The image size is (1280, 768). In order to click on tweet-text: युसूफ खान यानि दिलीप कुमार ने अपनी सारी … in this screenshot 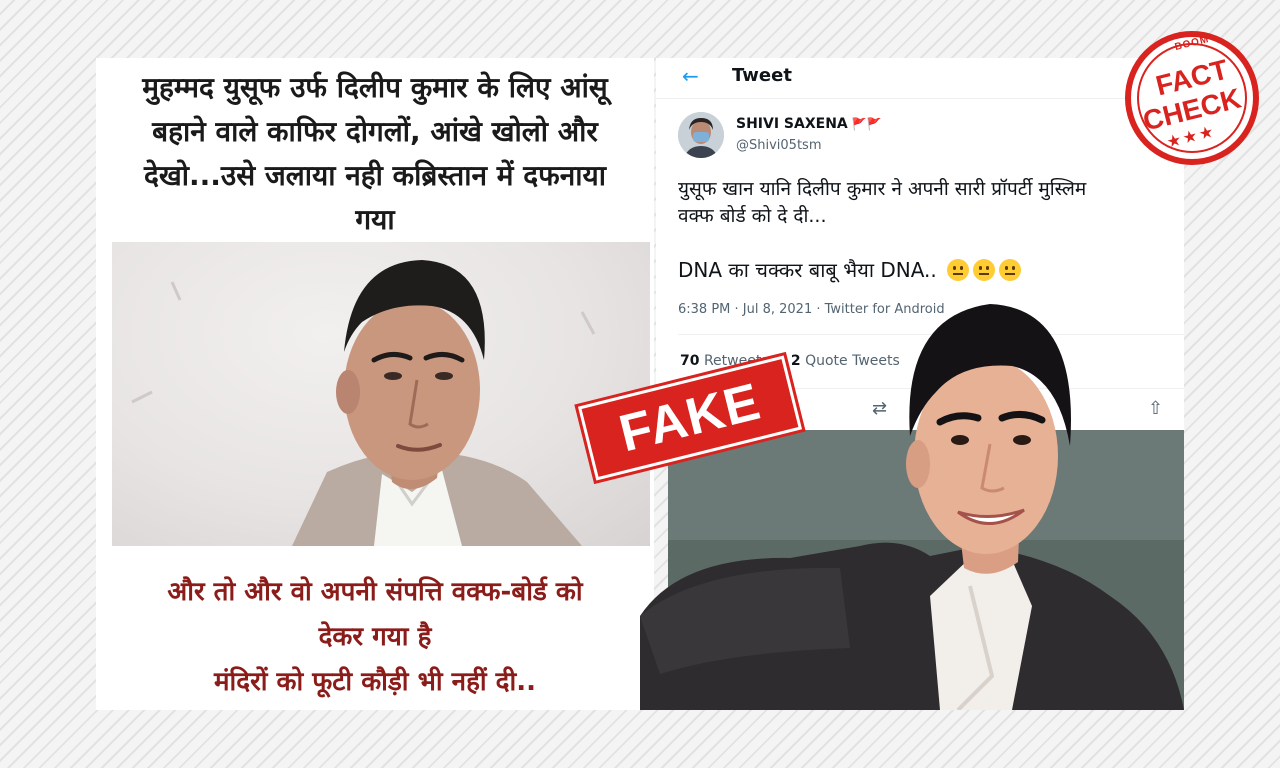, I will do `click(928, 203)`.